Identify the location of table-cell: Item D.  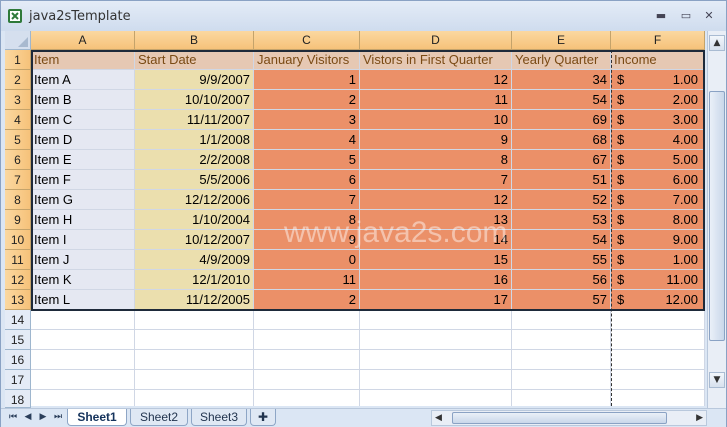
(83, 140).